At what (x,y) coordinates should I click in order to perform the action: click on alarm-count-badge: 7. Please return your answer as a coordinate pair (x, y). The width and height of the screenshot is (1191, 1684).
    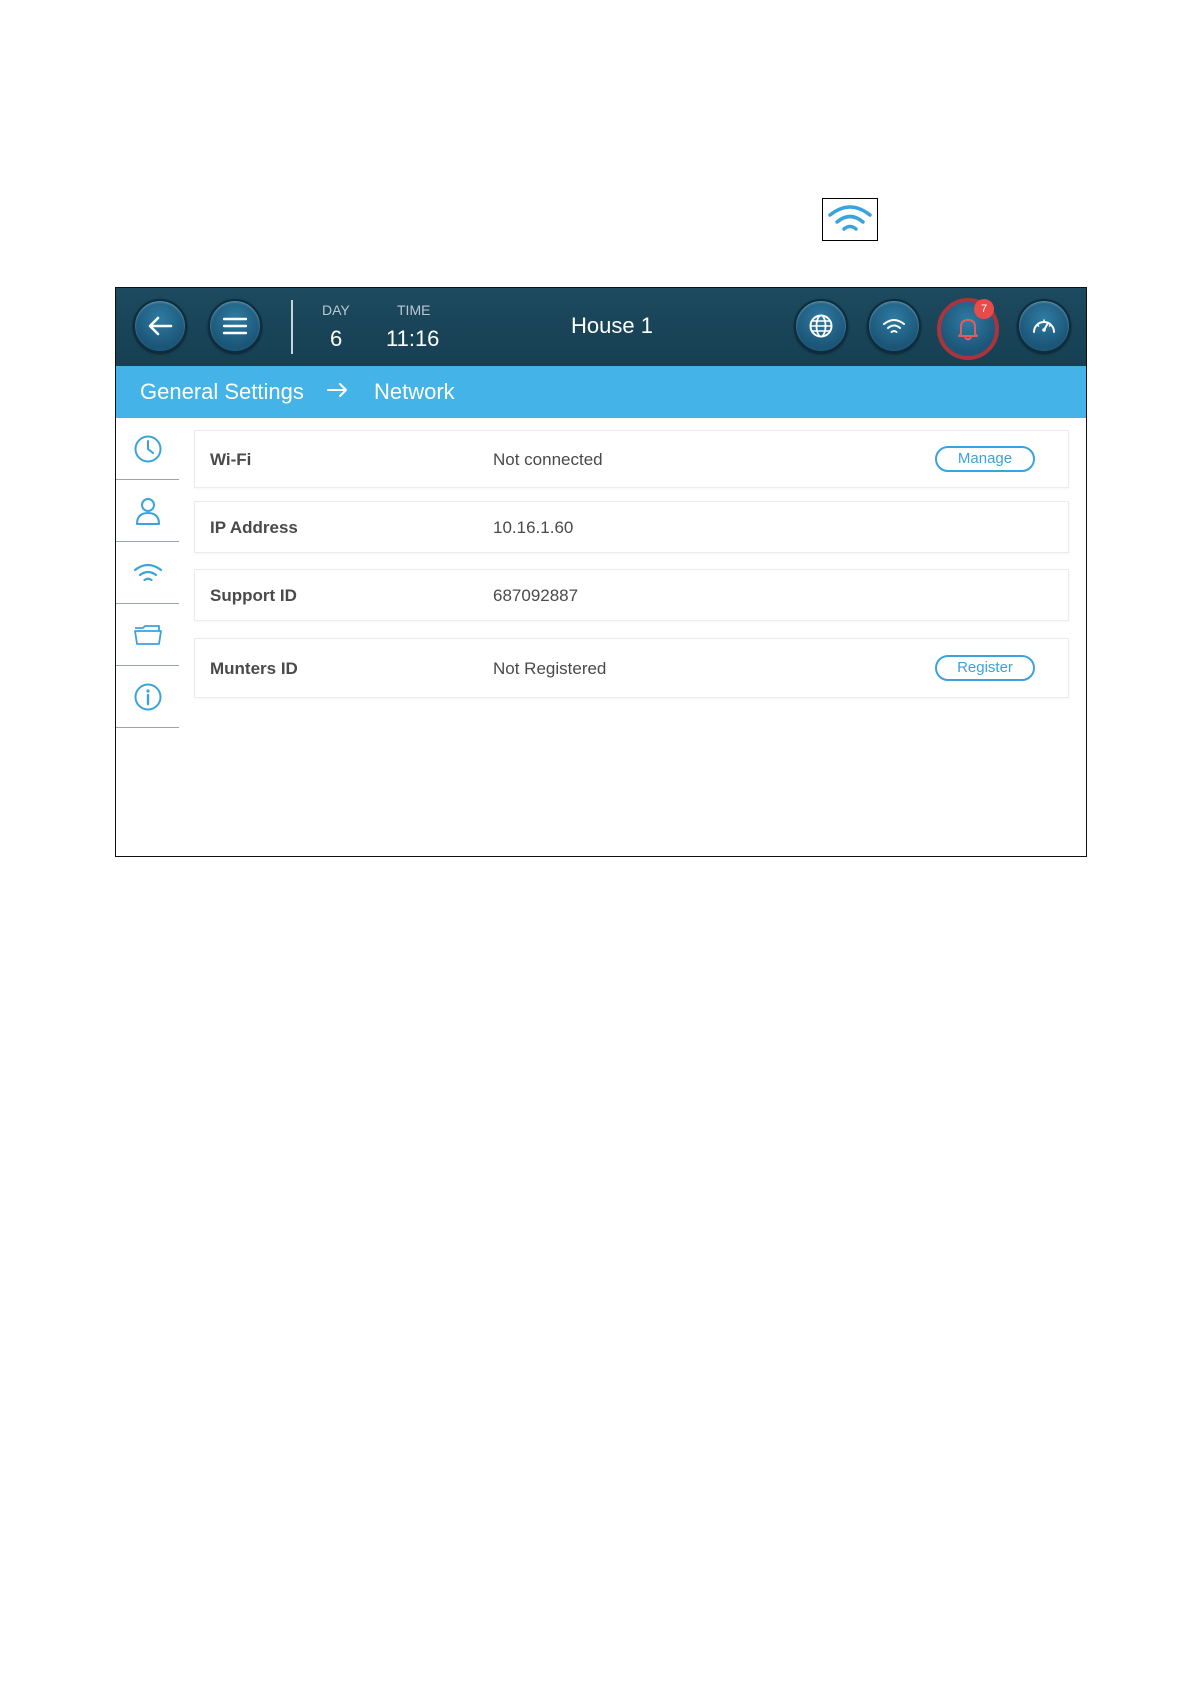
    Looking at the image, I should click on (984, 309).